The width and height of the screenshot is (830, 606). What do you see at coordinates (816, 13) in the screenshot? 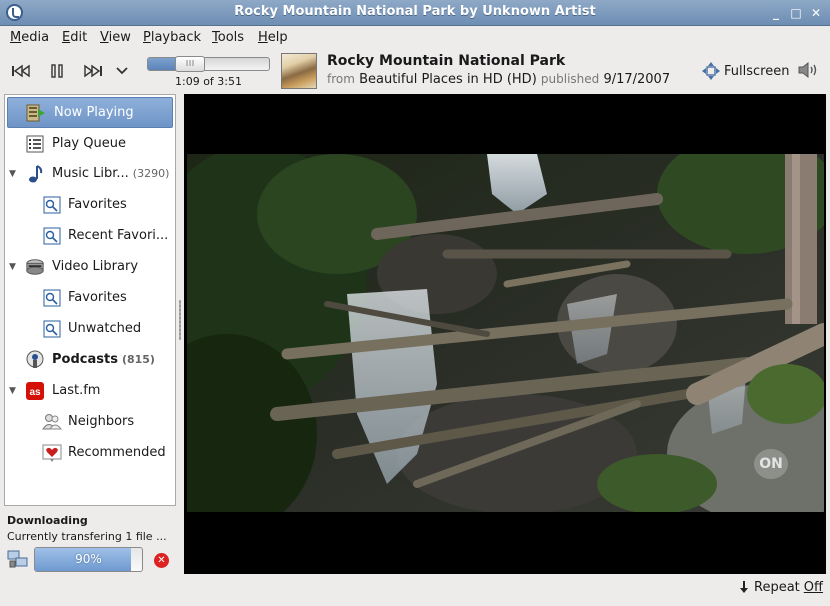
I see `close-window-button: ✕` at bounding box center [816, 13].